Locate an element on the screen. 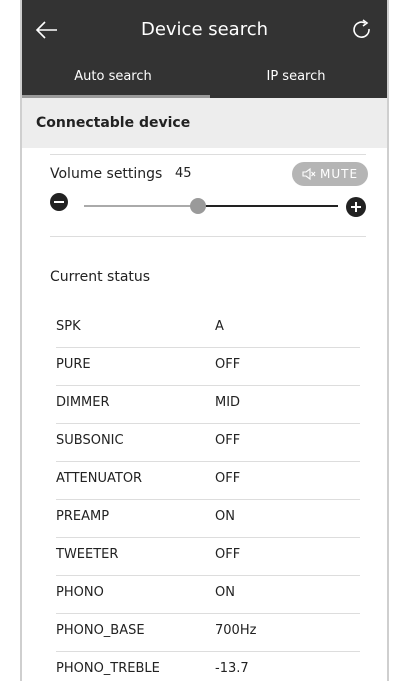  status-value: -13.7 is located at coordinates (232, 668).